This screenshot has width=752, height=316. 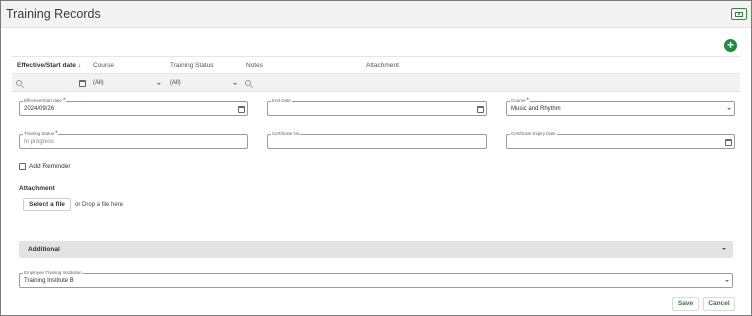 What do you see at coordinates (382, 65) in the screenshot?
I see `column-header-attachment: Attachment` at bounding box center [382, 65].